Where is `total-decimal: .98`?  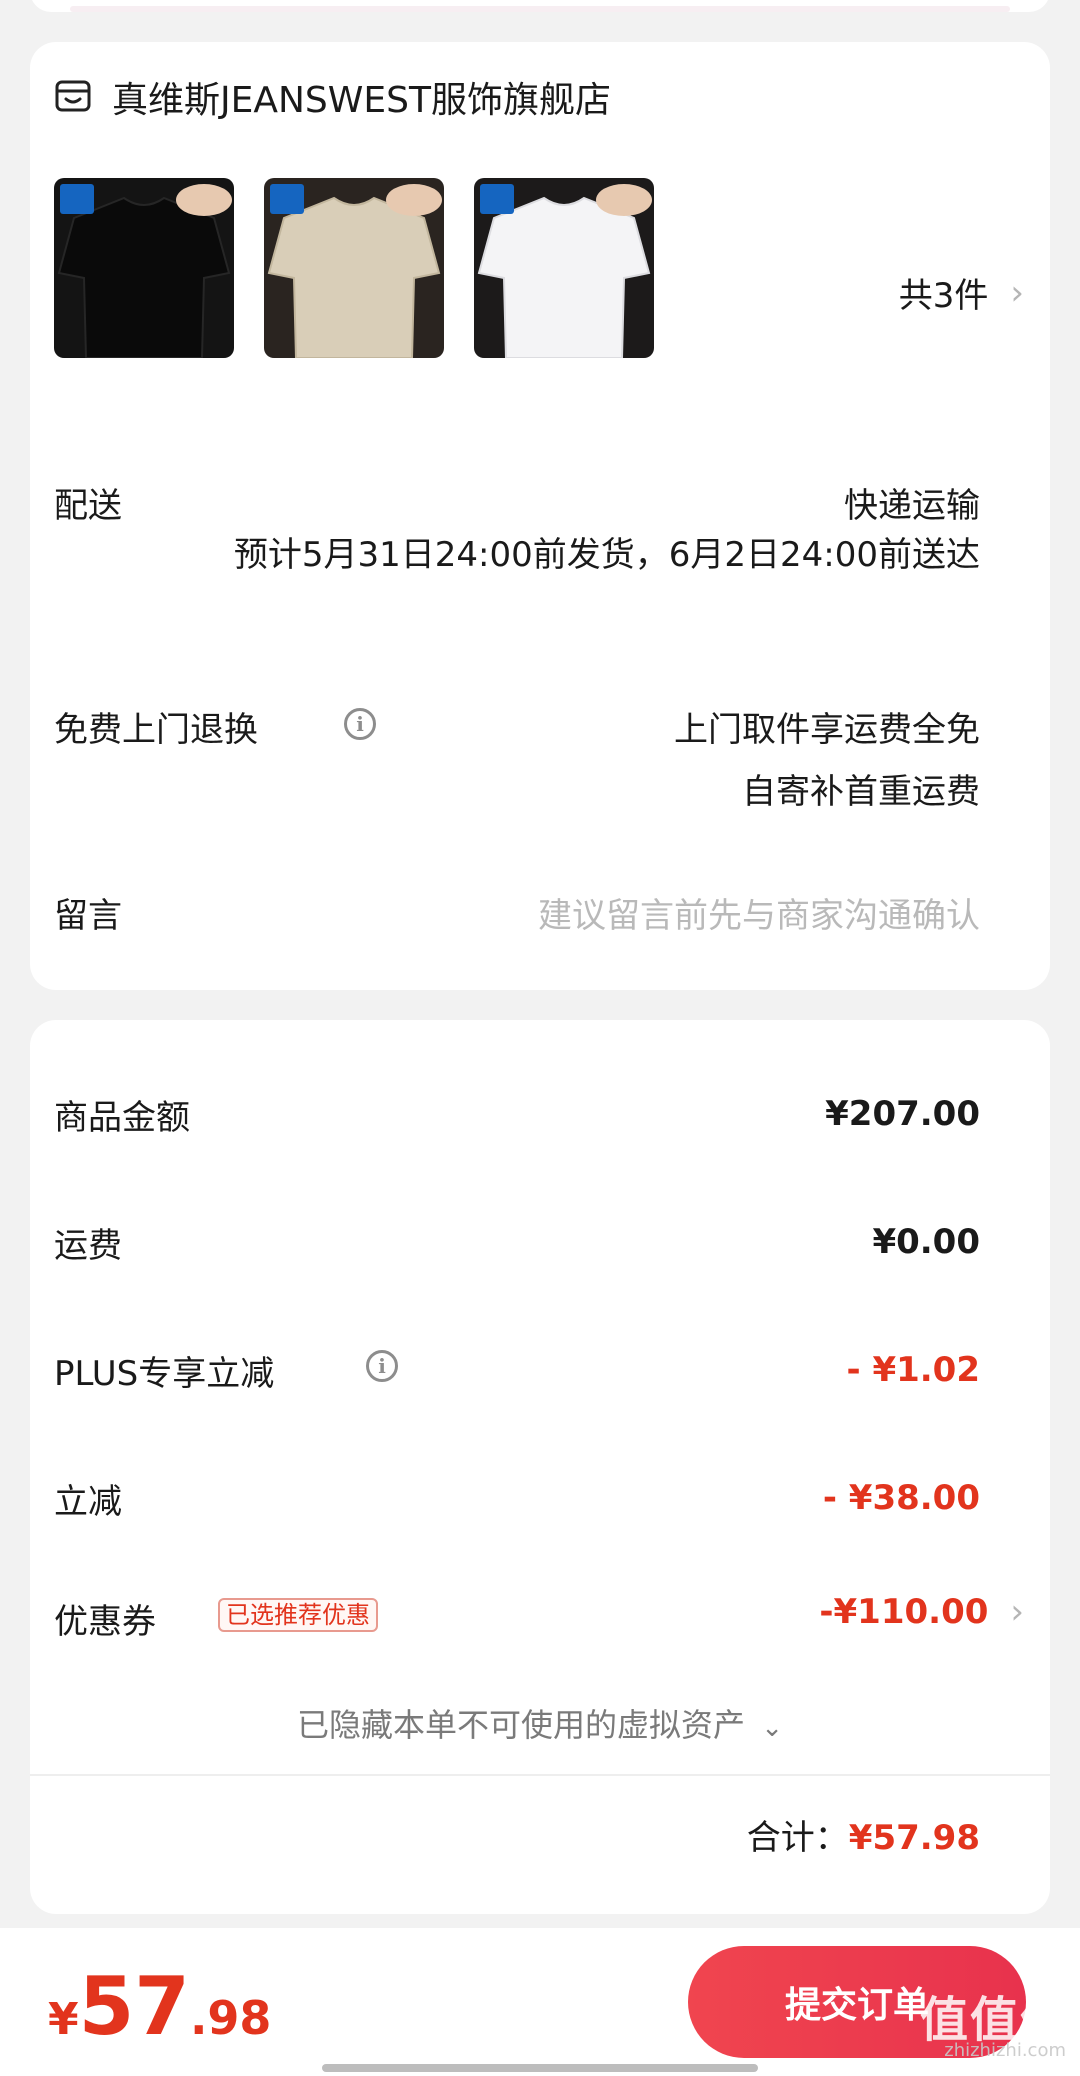
total-decimal: .98 is located at coordinates (230, 2018).